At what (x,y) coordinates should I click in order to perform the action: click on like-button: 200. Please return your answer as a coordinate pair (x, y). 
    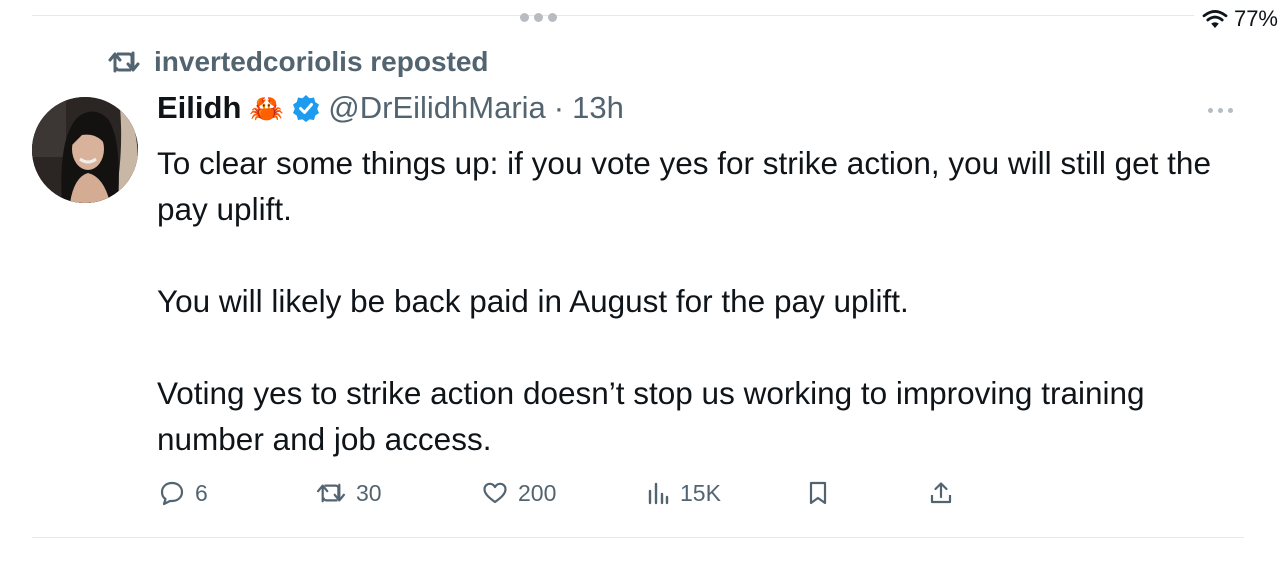
    Looking at the image, I should click on (519, 493).